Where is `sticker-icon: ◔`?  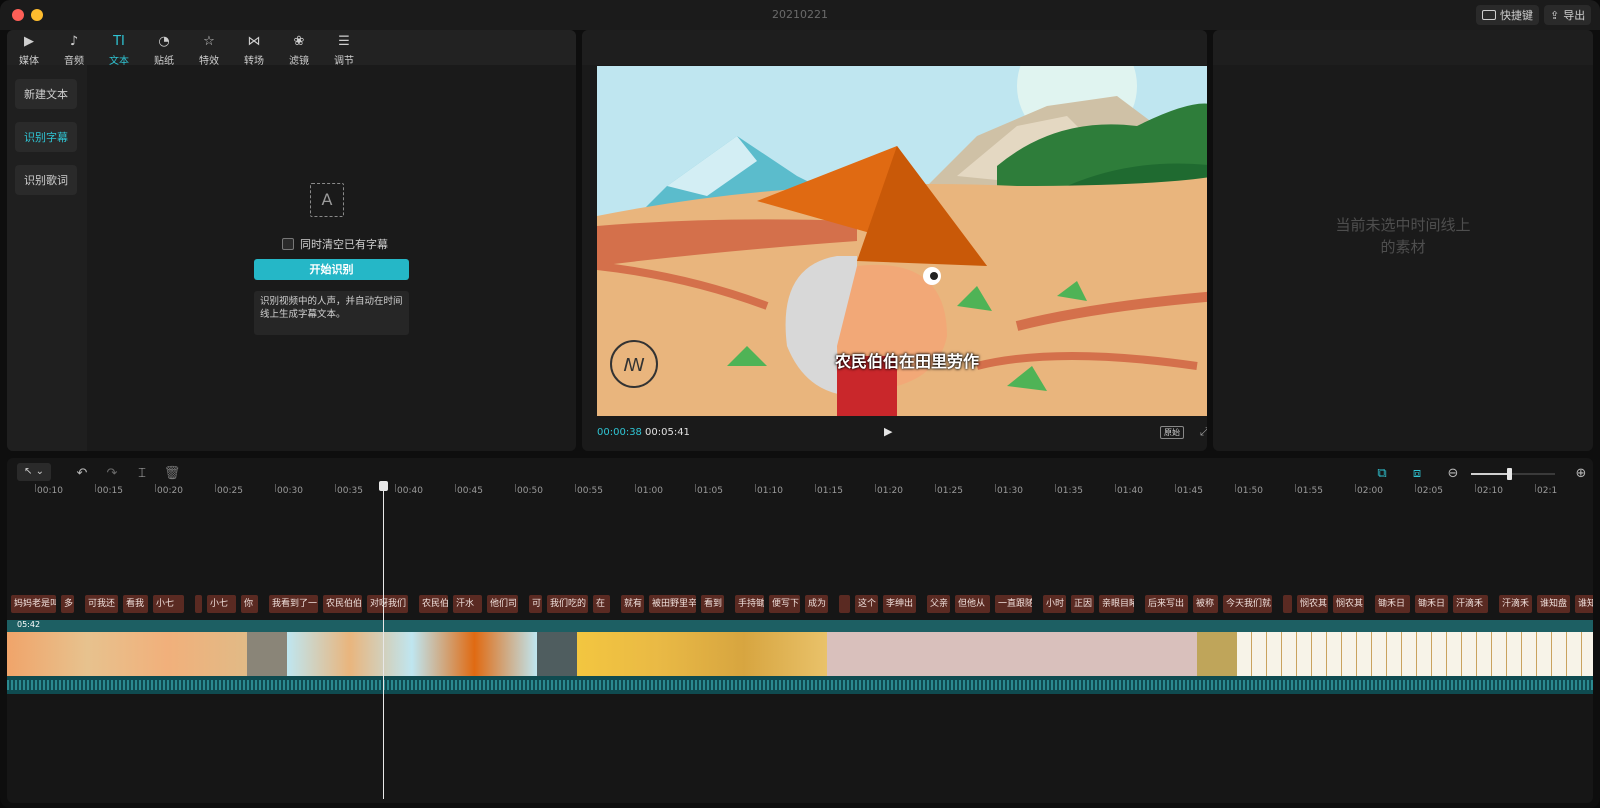
sticker-icon: ◔ is located at coordinates (164, 41).